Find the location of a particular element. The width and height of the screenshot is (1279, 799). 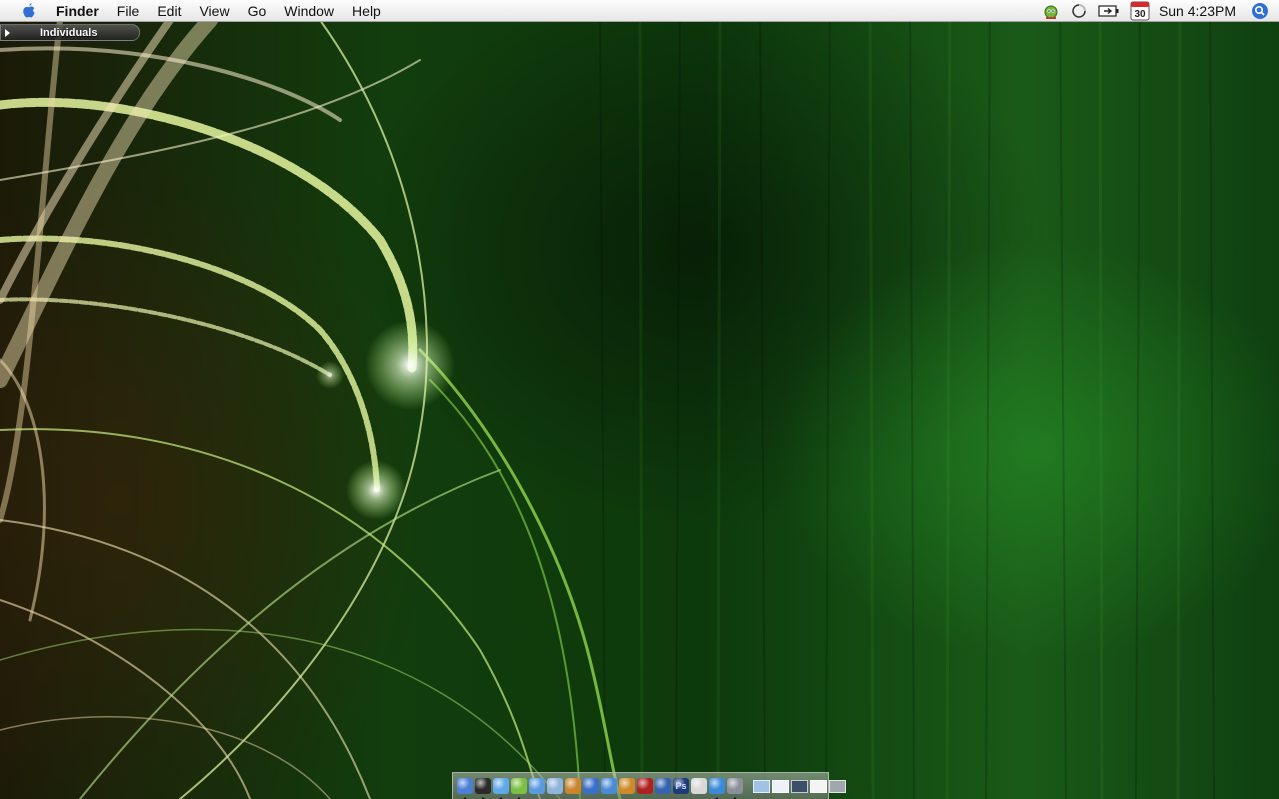

battery-icon is located at coordinates (1109, 11).